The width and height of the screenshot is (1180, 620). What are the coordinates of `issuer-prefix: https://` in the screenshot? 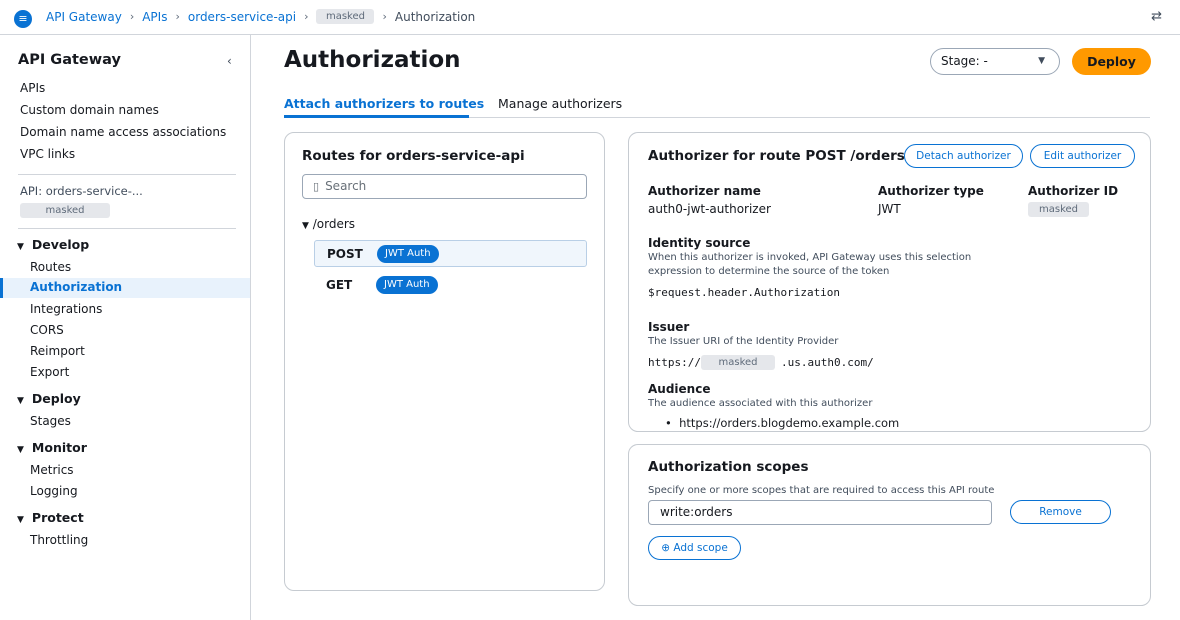 It's located at (674, 362).